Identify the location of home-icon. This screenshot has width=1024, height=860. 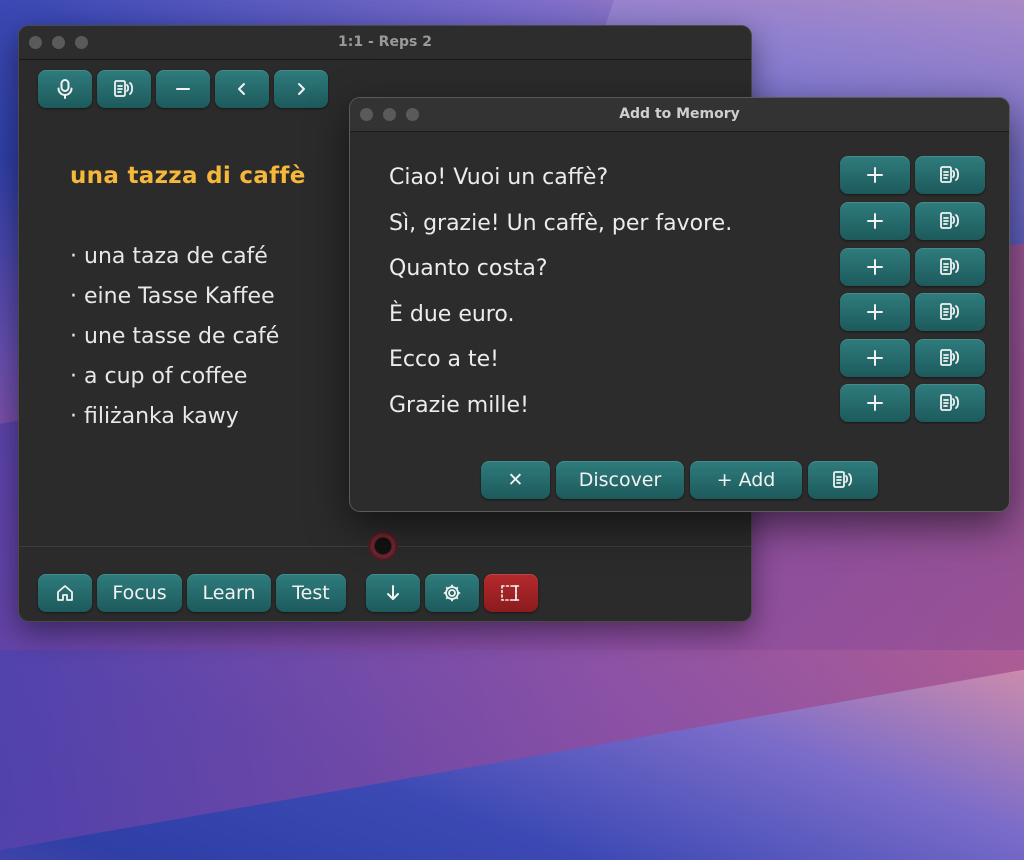
(65, 593).